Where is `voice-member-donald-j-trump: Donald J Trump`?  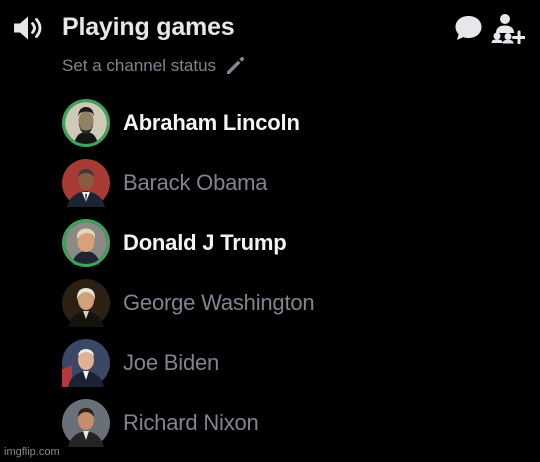
voice-member-donald-j-trump: Donald J Trump is located at coordinates (238, 244).